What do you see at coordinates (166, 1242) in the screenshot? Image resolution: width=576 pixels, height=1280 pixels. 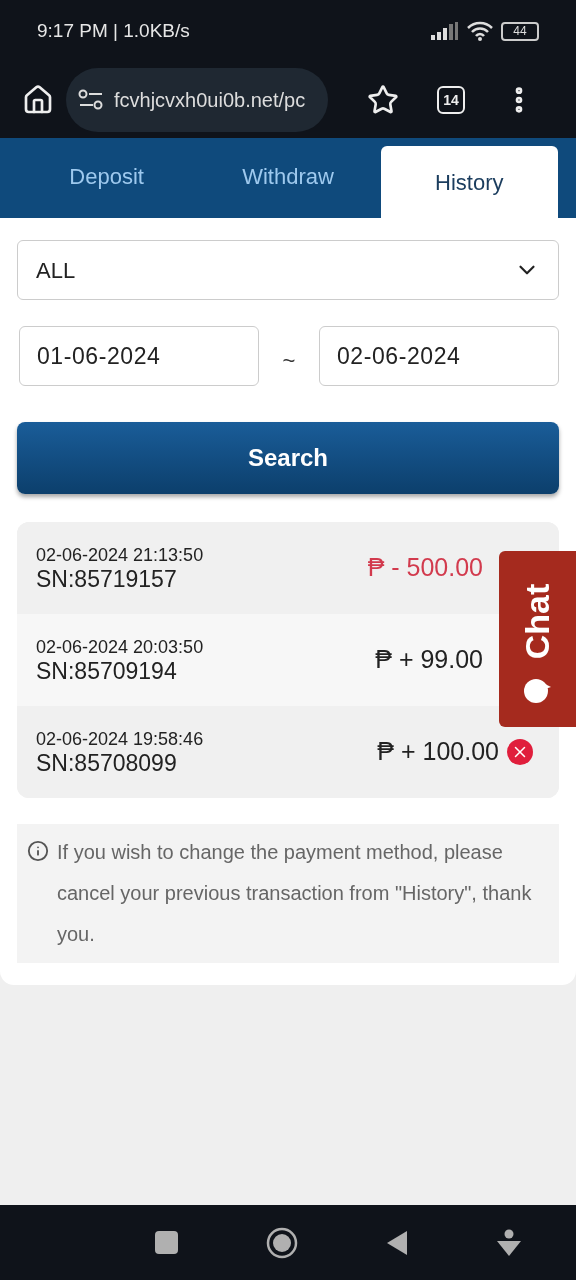 I see `recents-icon` at bounding box center [166, 1242].